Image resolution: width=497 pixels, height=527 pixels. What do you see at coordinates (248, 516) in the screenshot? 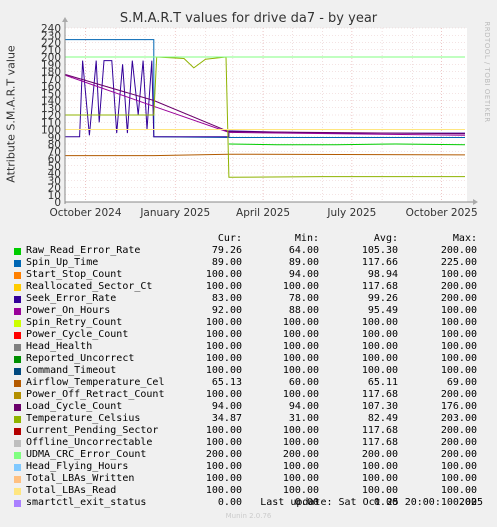
I see `munin-version: Munin 2.0.76` at bounding box center [248, 516].